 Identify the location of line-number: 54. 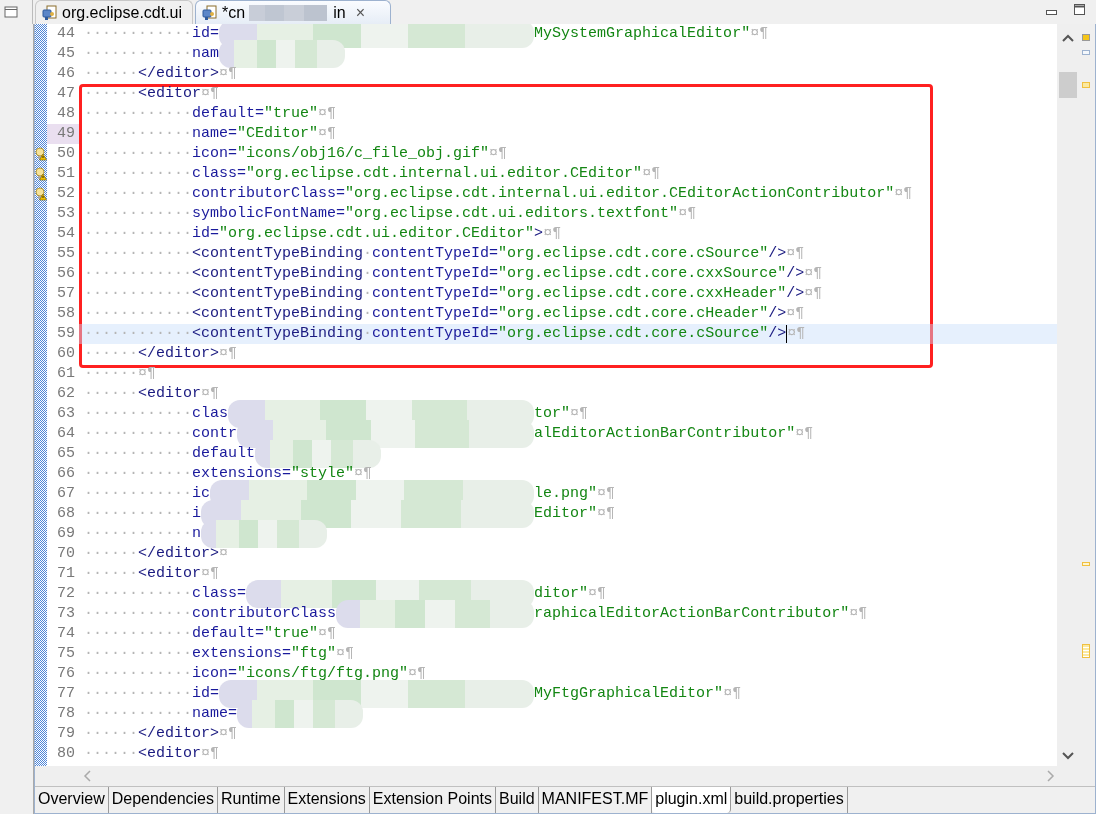
(66, 234).